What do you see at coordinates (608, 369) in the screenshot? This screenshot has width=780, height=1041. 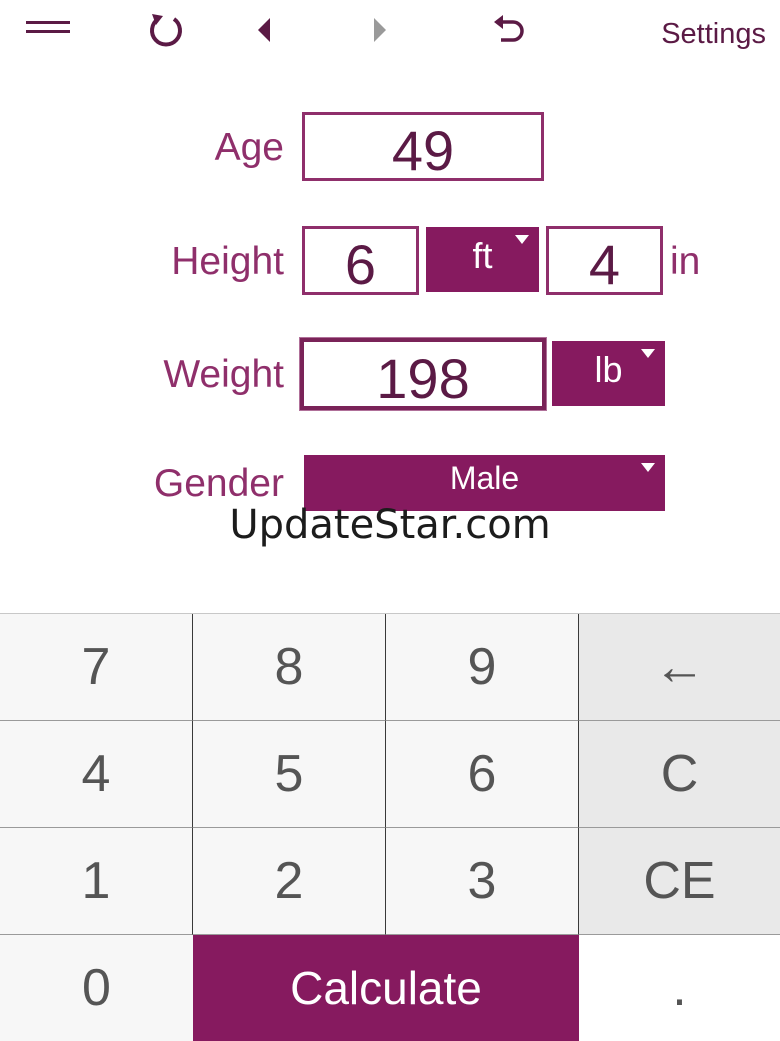 I see `weight-unit-label: lb` at bounding box center [608, 369].